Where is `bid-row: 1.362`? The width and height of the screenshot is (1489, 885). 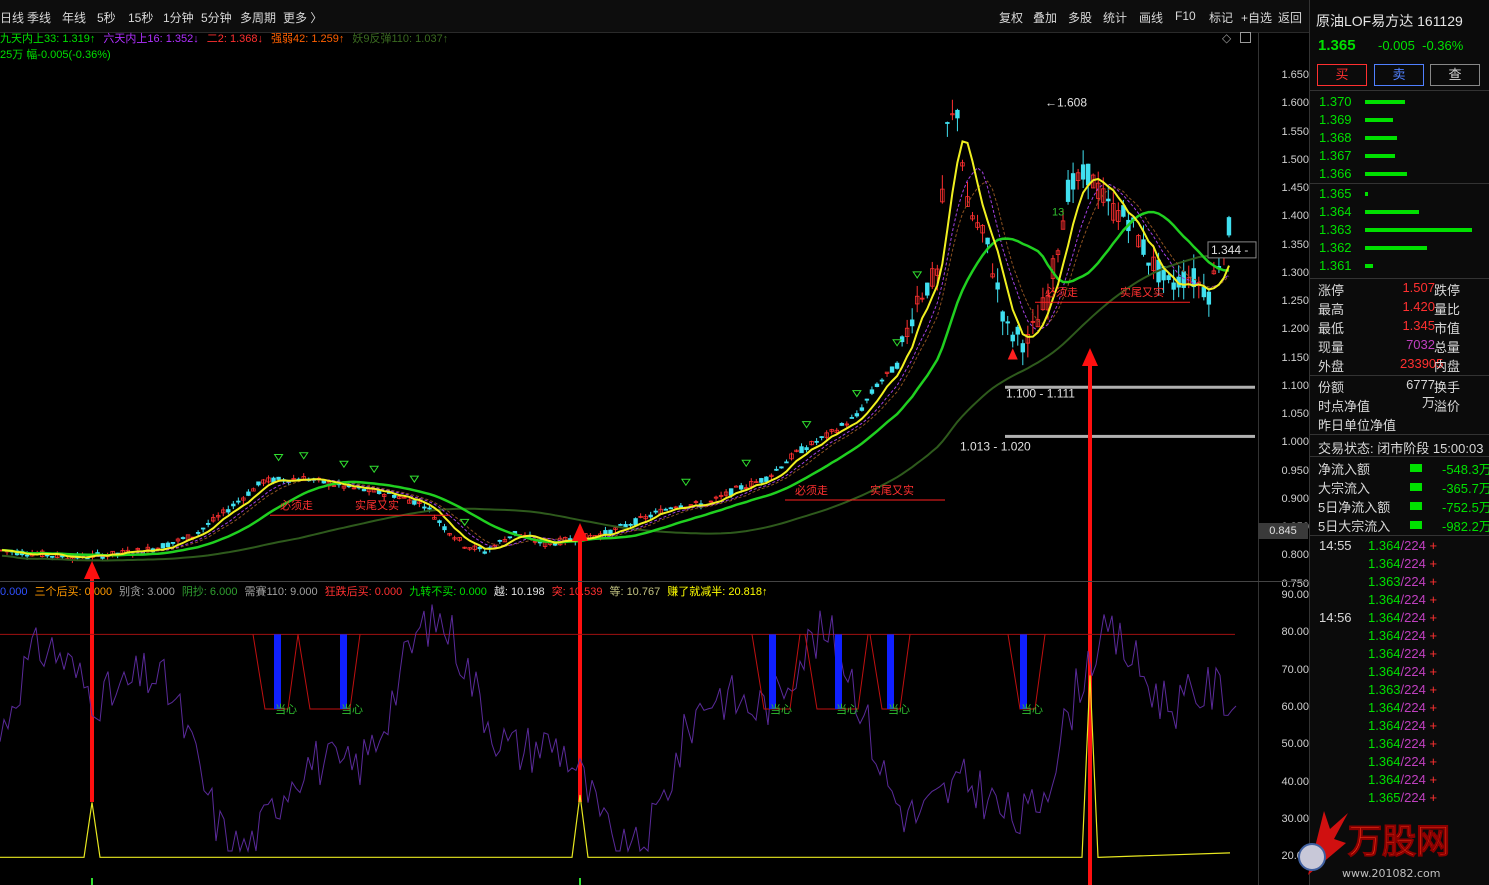 bid-row: 1.362 is located at coordinates (1399, 248).